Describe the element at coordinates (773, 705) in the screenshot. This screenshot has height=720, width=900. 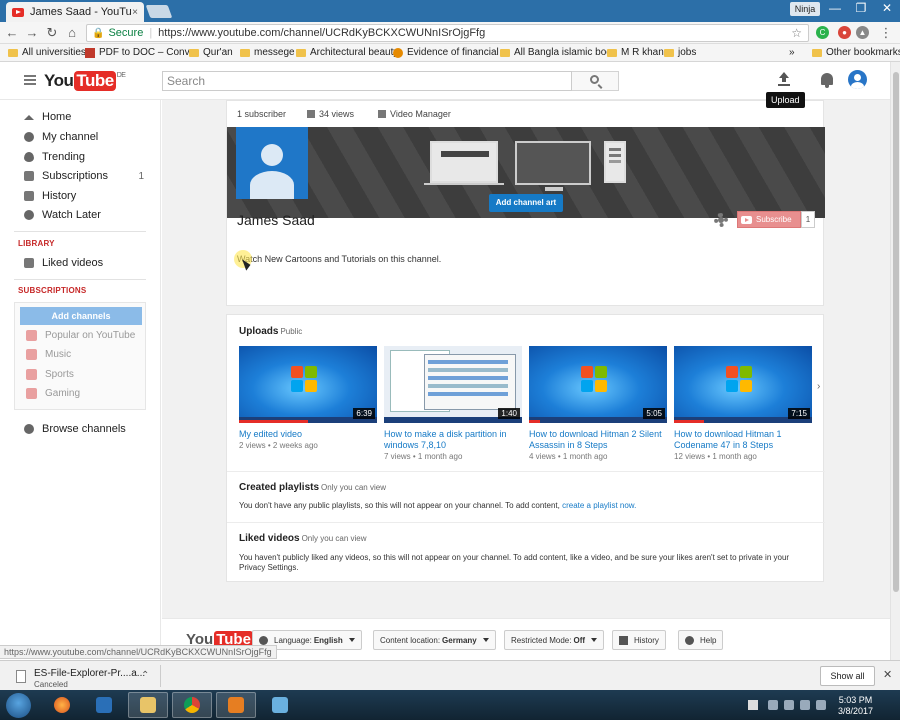
I see `tray-icon` at that location.